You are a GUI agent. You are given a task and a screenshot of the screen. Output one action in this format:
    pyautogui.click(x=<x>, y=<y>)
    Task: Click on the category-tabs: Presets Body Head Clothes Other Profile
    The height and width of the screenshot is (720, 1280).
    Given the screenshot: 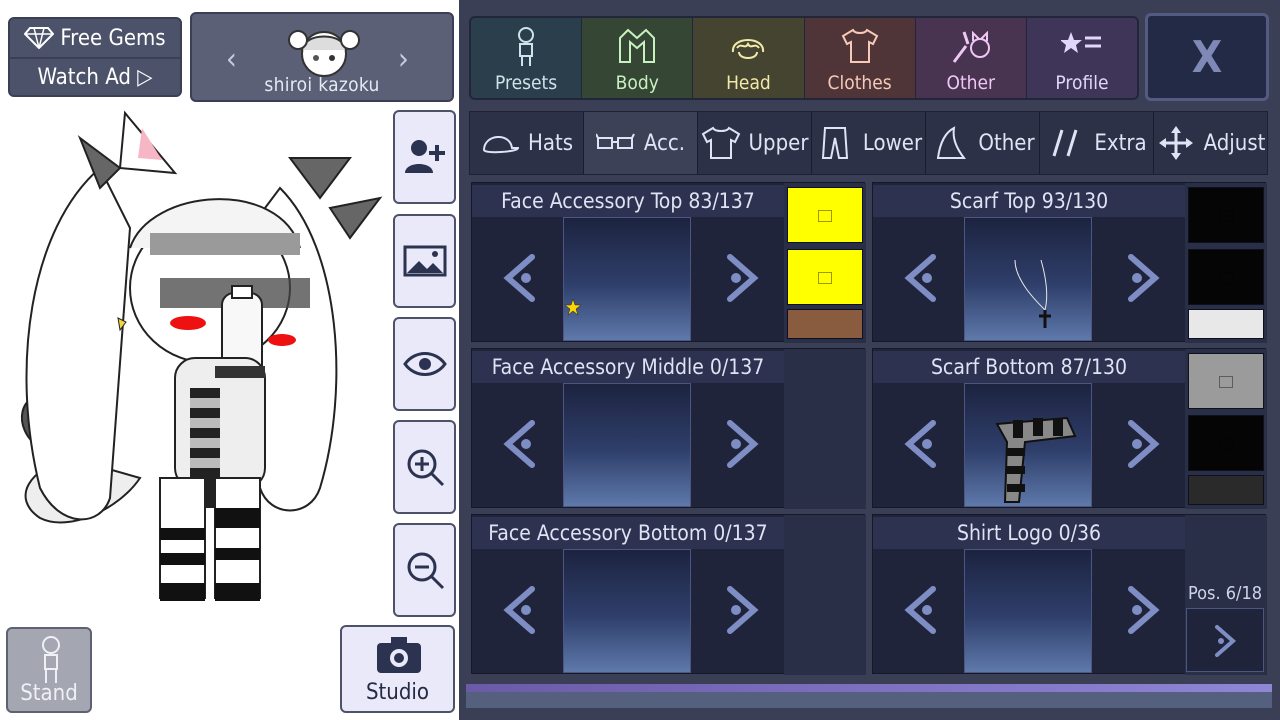 What is the action you would take?
    pyautogui.click(x=804, y=58)
    